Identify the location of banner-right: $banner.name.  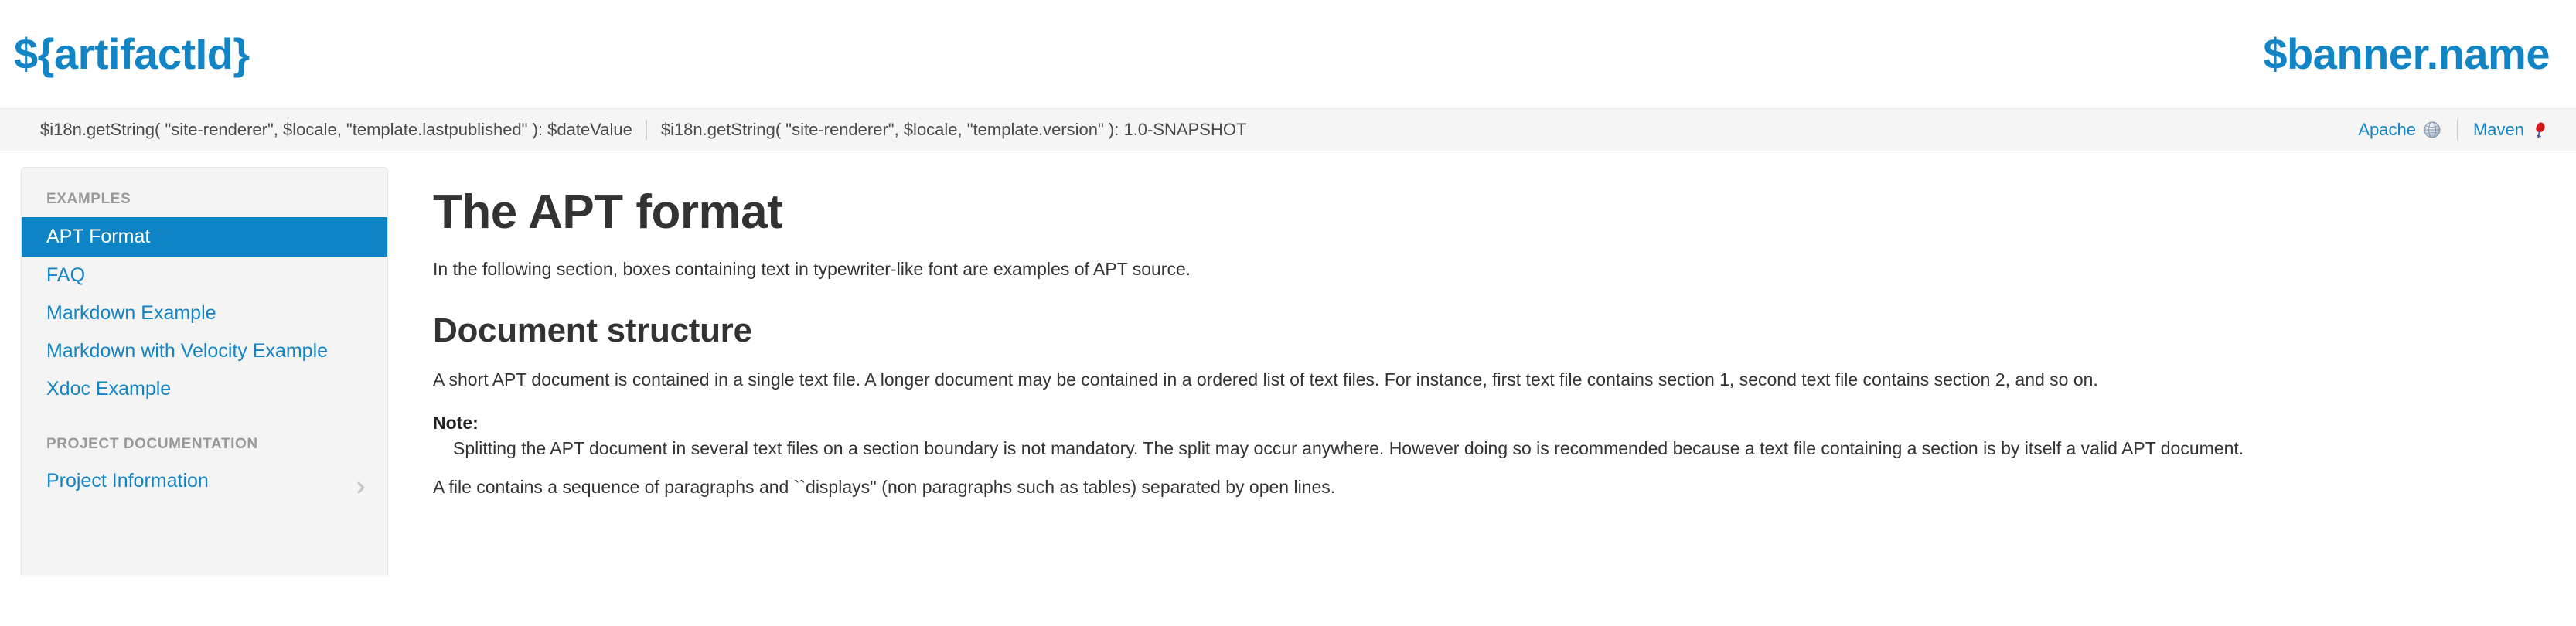
(2406, 54).